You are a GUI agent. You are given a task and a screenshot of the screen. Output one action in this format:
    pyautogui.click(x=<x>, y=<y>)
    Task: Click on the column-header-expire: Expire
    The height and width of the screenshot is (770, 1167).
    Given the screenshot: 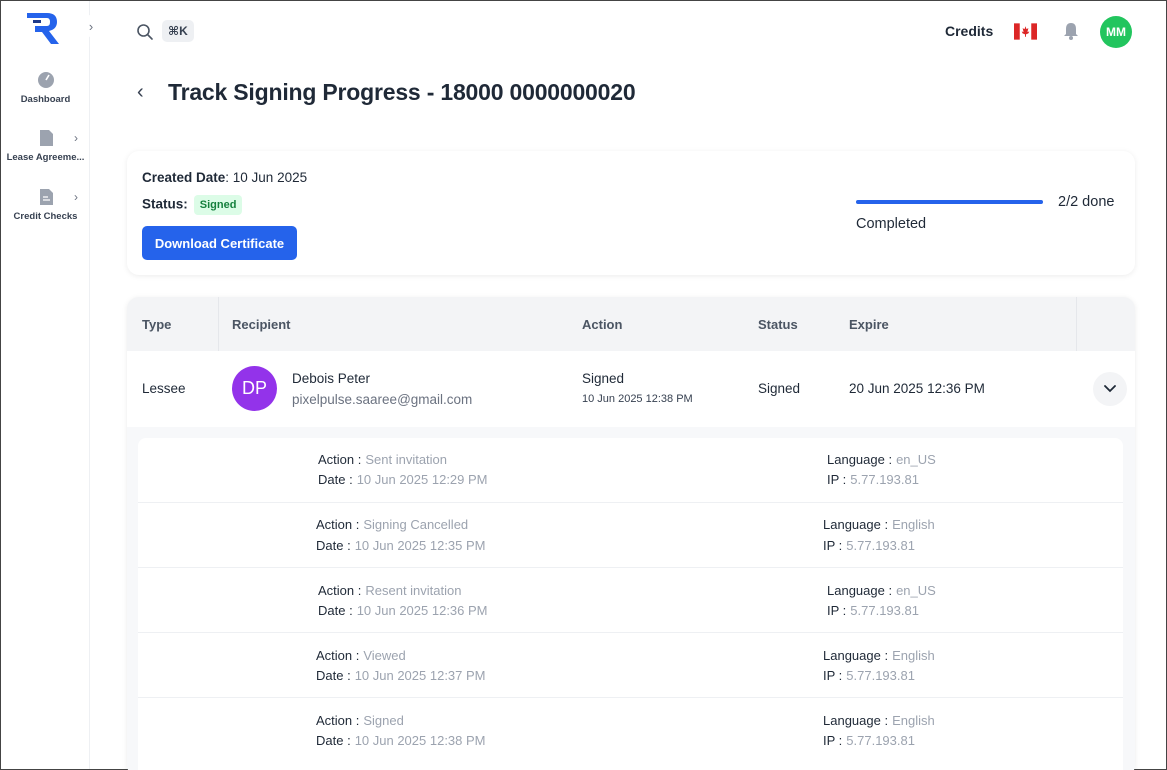 What is the action you would take?
    pyautogui.click(x=869, y=324)
    